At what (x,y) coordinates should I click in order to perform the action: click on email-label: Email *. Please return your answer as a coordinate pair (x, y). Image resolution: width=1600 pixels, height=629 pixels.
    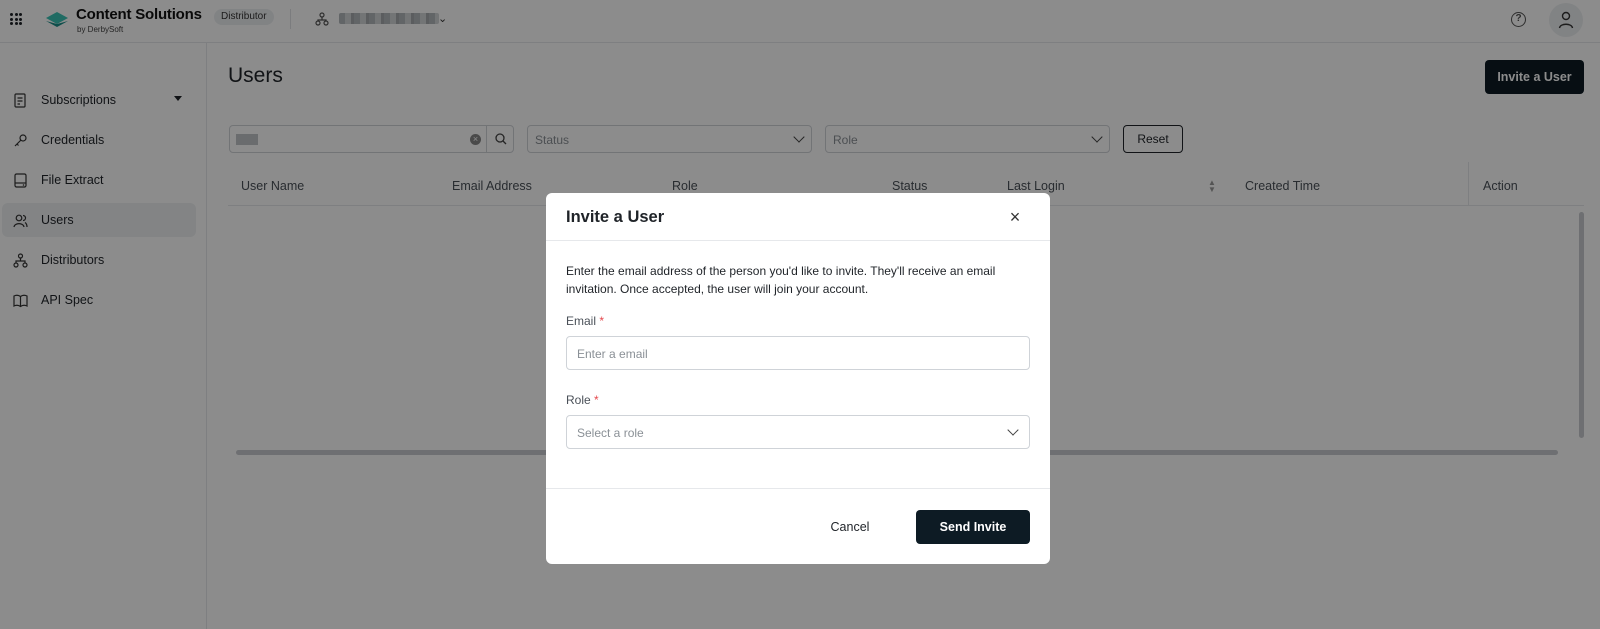
    Looking at the image, I should click on (585, 321).